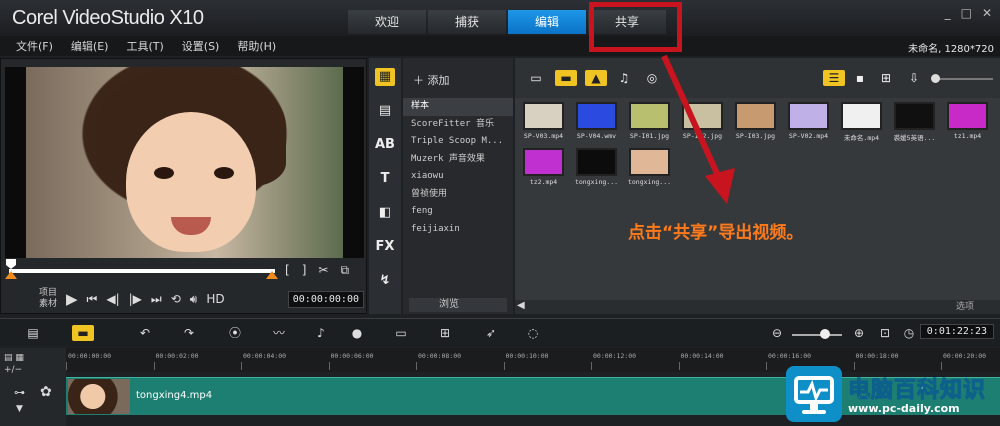  I want to click on fit-project-icon: ⊡, so click(885, 333).